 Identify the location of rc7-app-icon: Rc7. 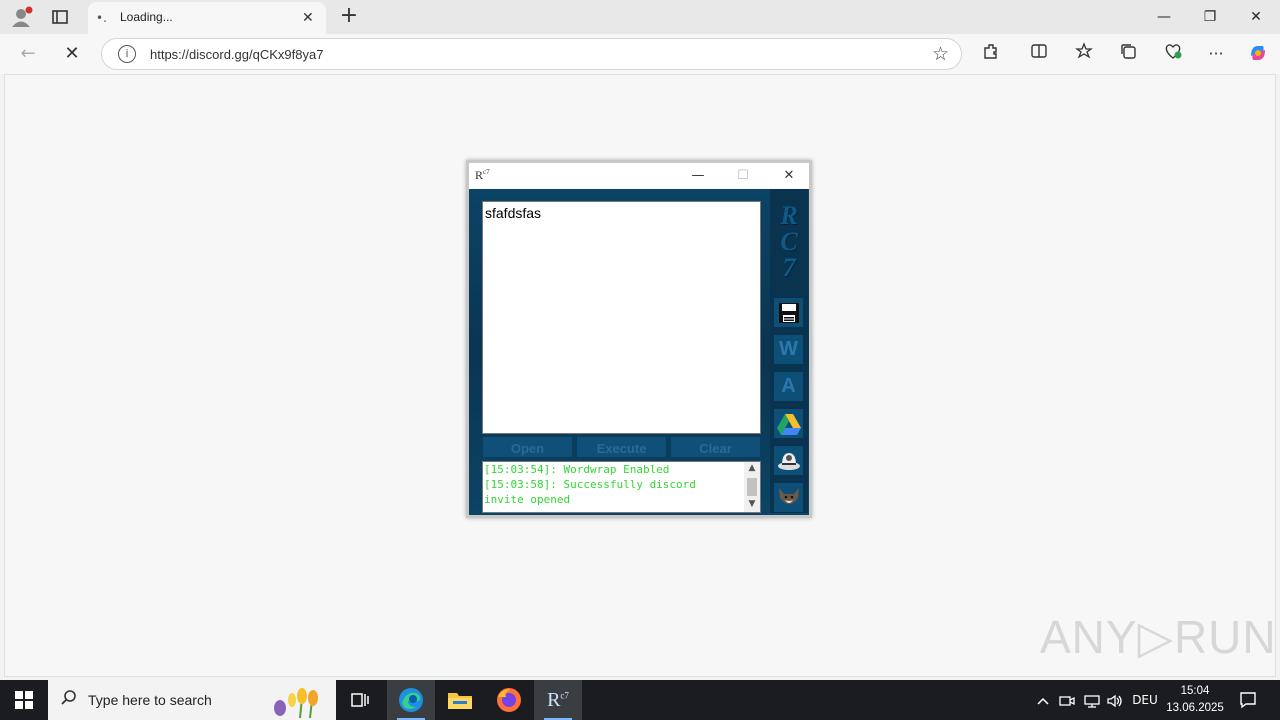
(558, 699).